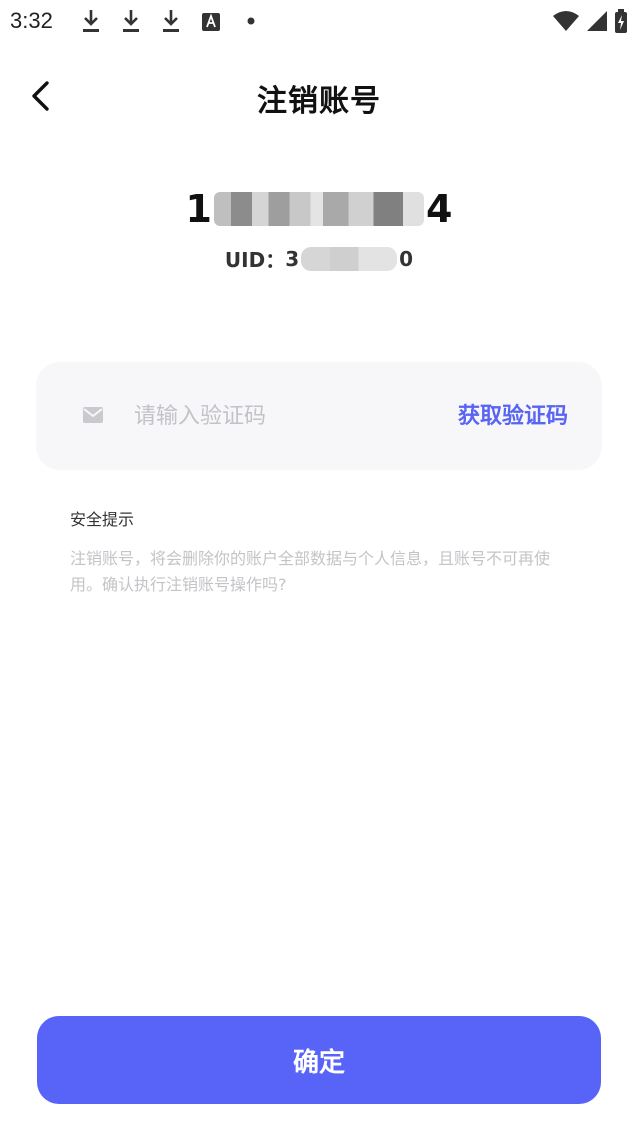 The image size is (638, 1134). Describe the element at coordinates (31, 20) in the screenshot. I see `status-time: 3:32` at that location.